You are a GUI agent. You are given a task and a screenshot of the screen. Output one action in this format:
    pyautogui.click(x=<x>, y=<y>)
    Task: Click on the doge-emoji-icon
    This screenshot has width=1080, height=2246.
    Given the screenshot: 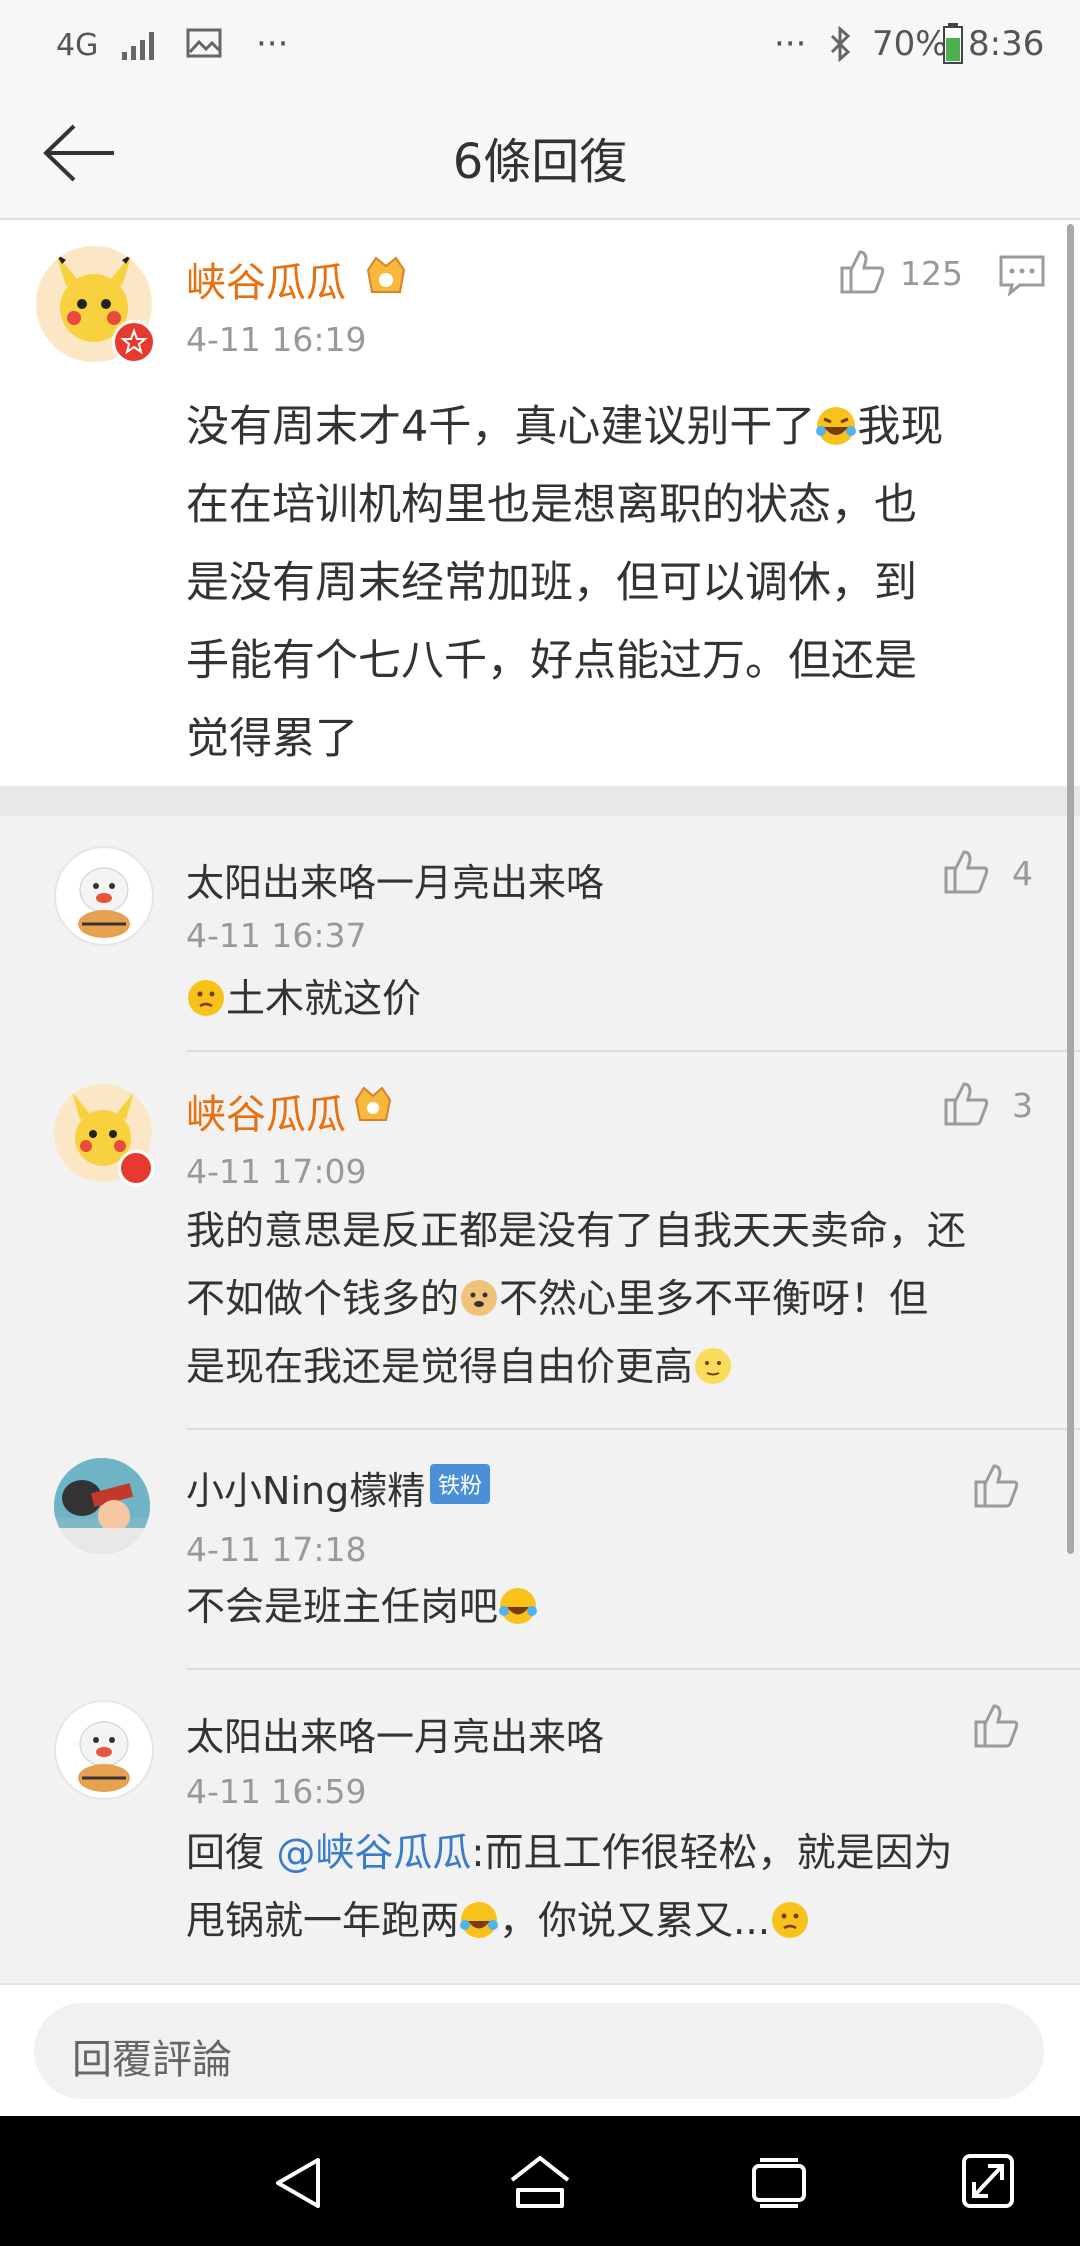 What is the action you would take?
    pyautogui.click(x=479, y=1298)
    